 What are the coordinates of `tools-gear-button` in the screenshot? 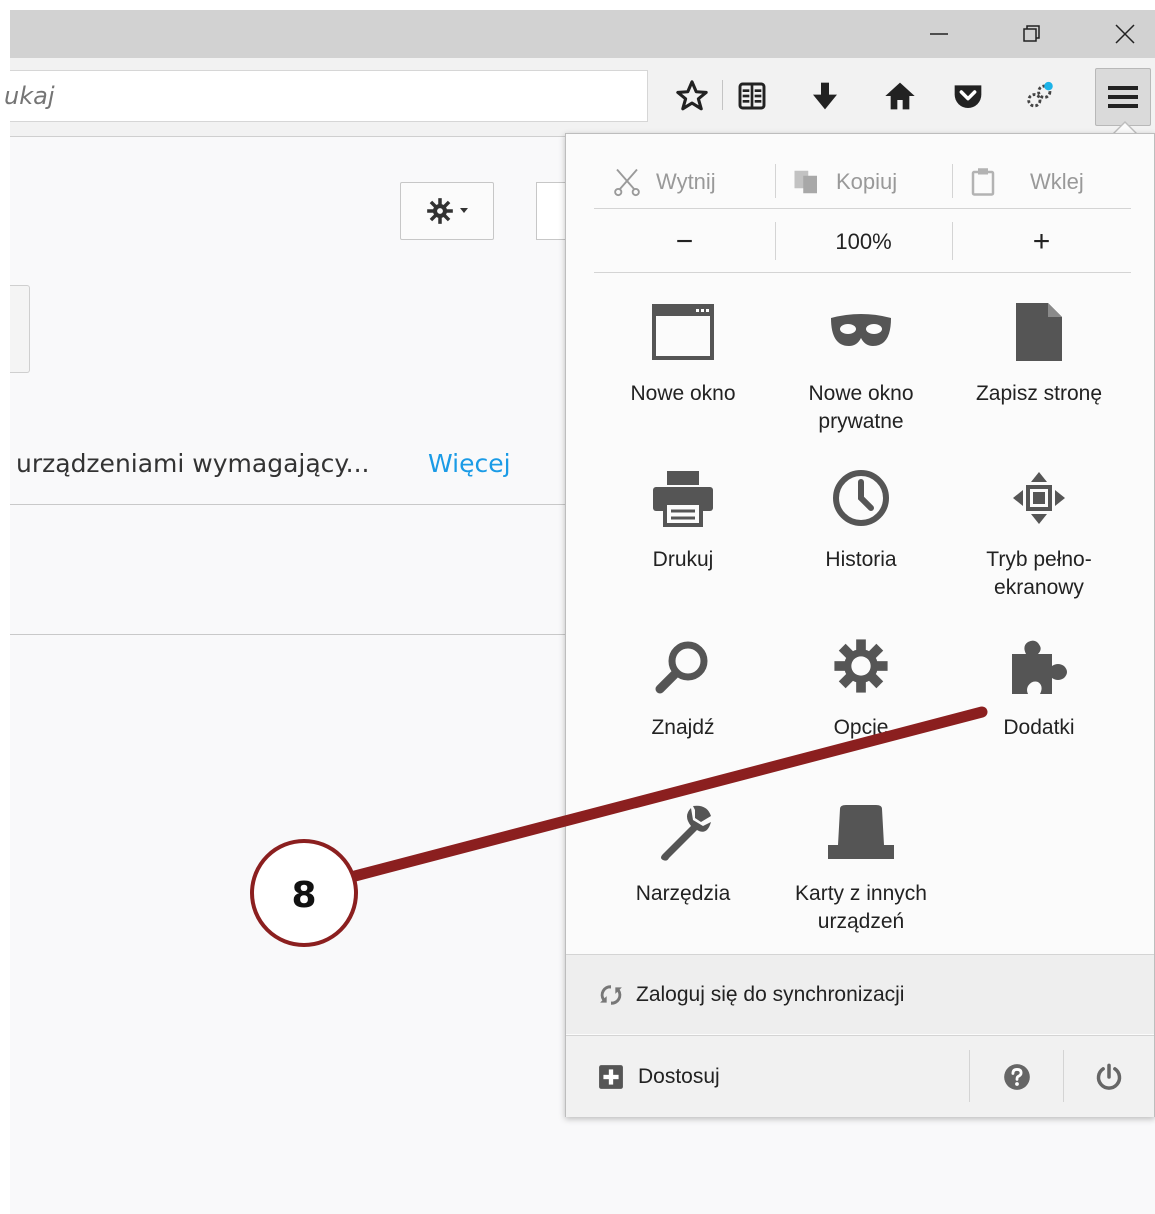 It's located at (447, 211).